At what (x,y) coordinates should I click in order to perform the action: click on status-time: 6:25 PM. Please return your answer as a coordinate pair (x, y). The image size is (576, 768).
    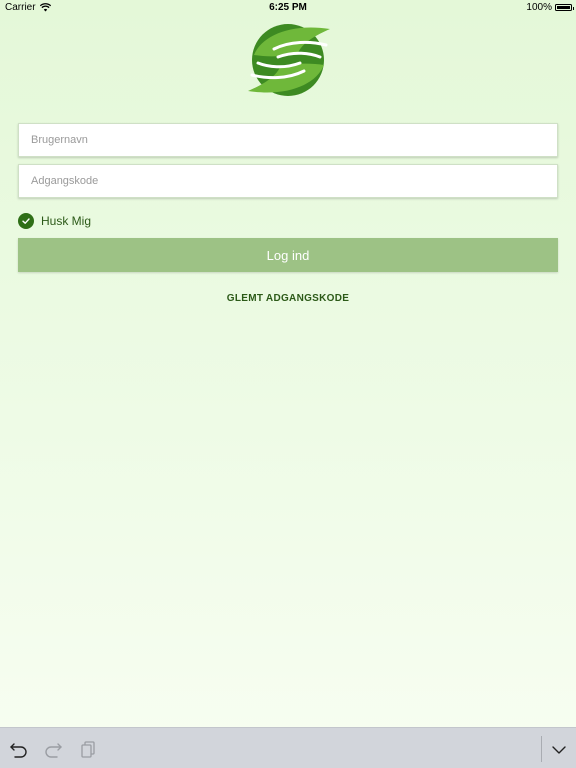
    Looking at the image, I should click on (288, 7).